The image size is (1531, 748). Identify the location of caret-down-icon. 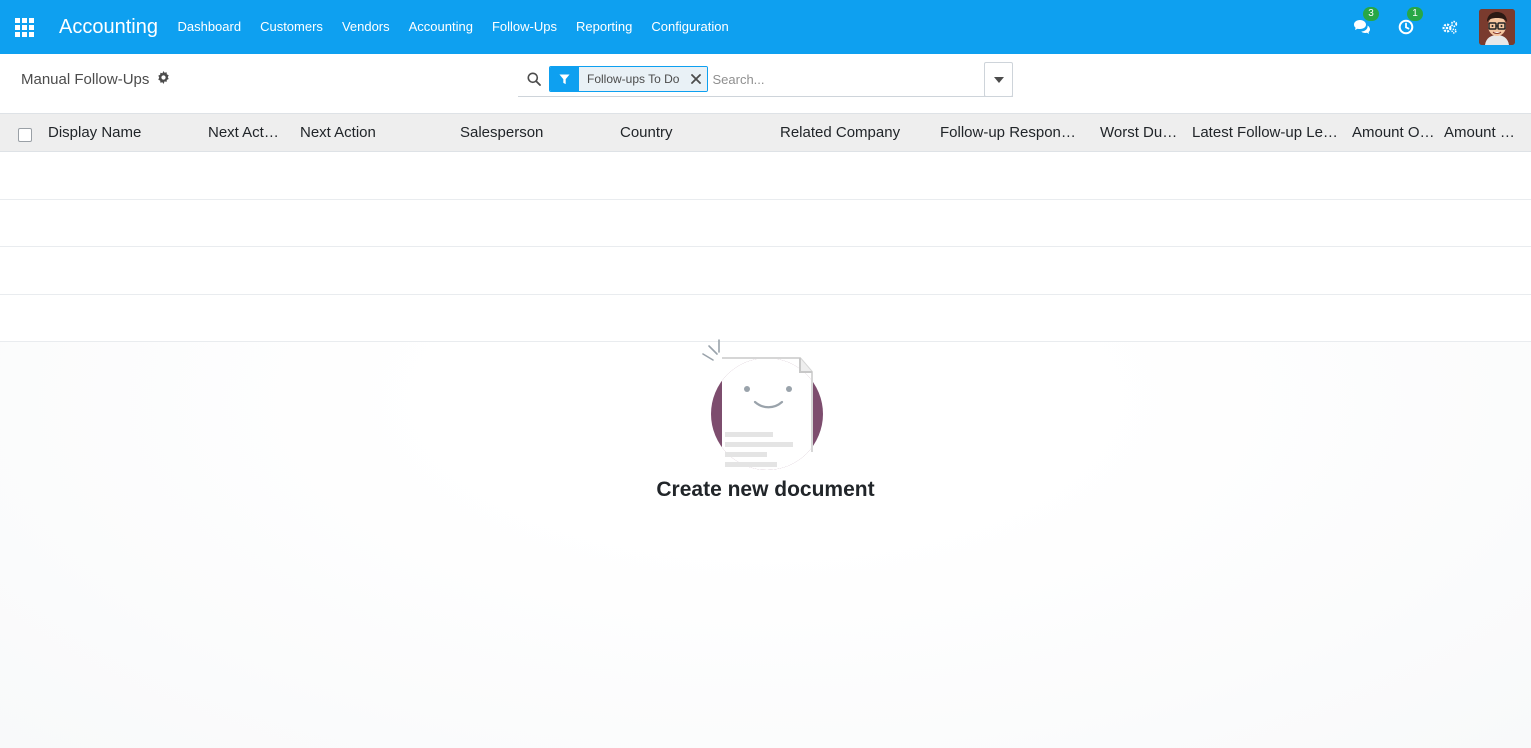
(998, 79).